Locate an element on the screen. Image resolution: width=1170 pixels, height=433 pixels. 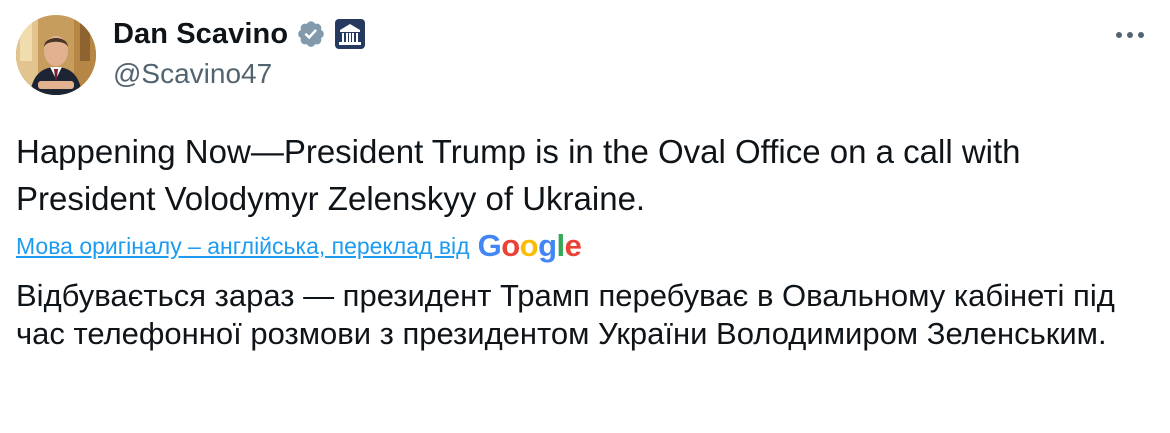
user-info: Dan Scavino @Scavino47 is located at coordinates (239, 52).